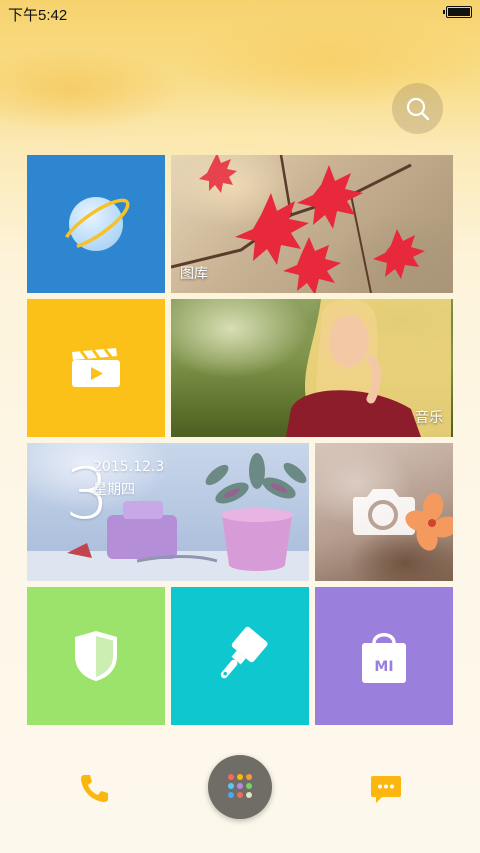 Image resolution: width=480 pixels, height=853 pixels. What do you see at coordinates (298, 224) in the screenshot?
I see `gallery-maple-image` at bounding box center [298, 224].